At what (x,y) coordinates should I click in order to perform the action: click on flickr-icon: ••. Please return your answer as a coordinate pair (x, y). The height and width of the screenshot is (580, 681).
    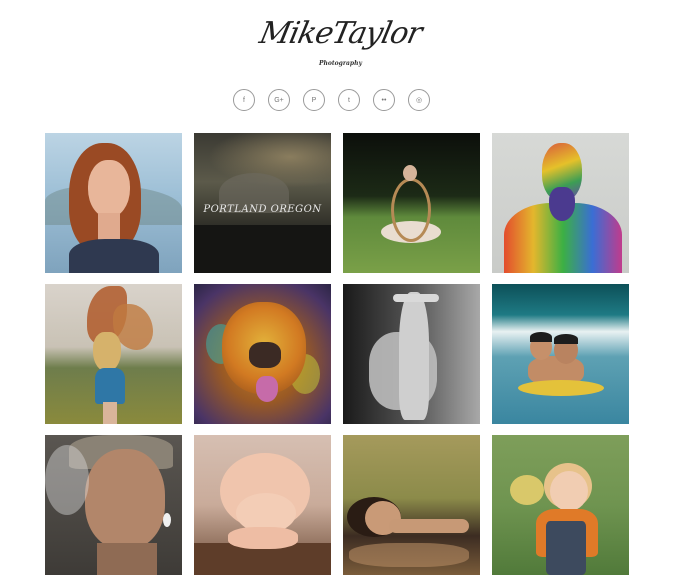
    Looking at the image, I should click on (384, 100).